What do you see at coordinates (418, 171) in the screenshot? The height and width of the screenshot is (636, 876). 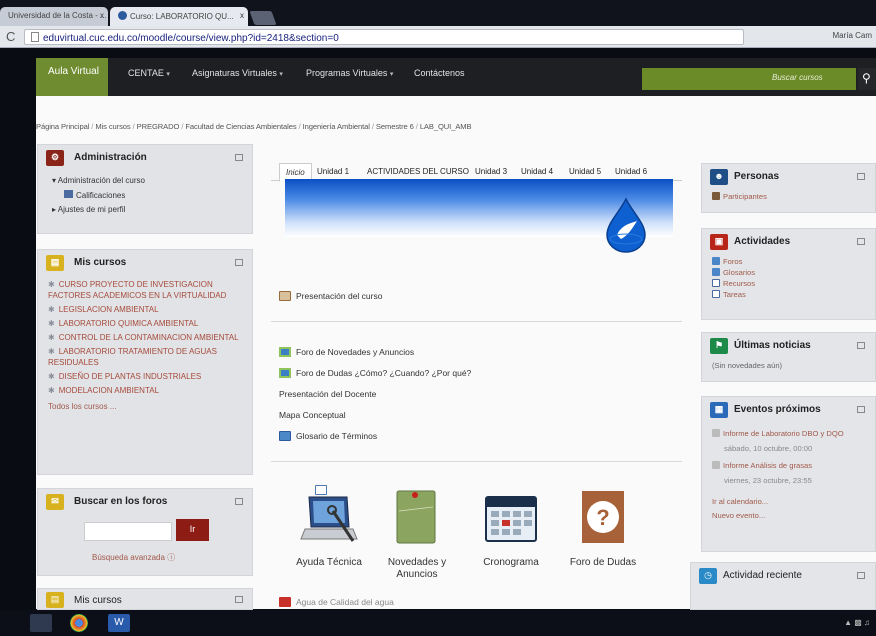 I see `tab-actividades: ACTIVIDADES DEL CURSO` at bounding box center [418, 171].